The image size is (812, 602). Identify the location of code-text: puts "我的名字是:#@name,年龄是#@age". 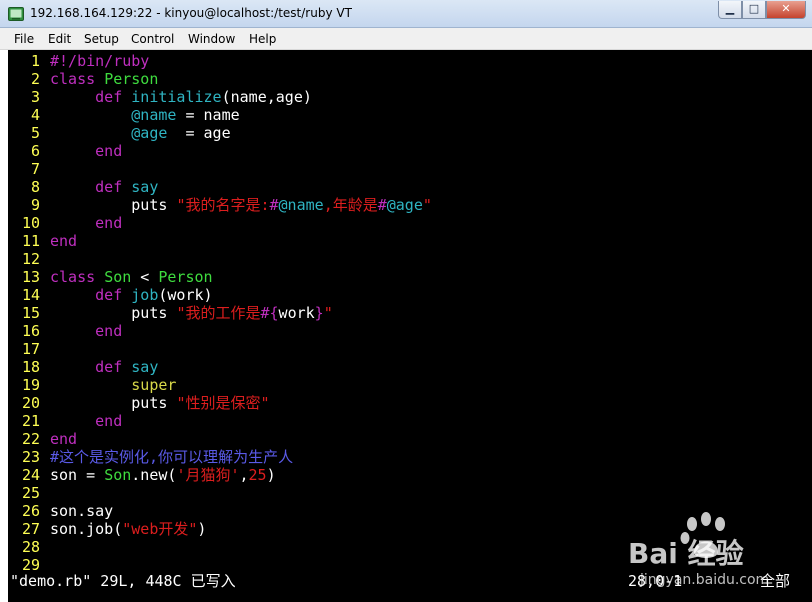
(241, 205).